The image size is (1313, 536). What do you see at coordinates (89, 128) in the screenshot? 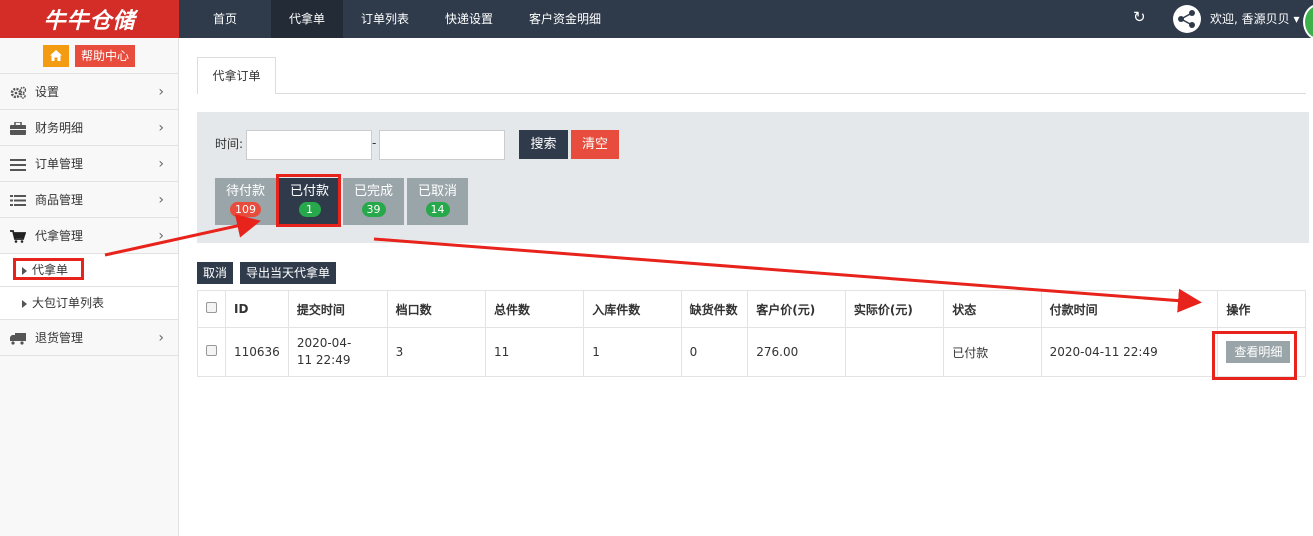
I see `sidebar-item-finance: 财务明细 ›` at bounding box center [89, 128].